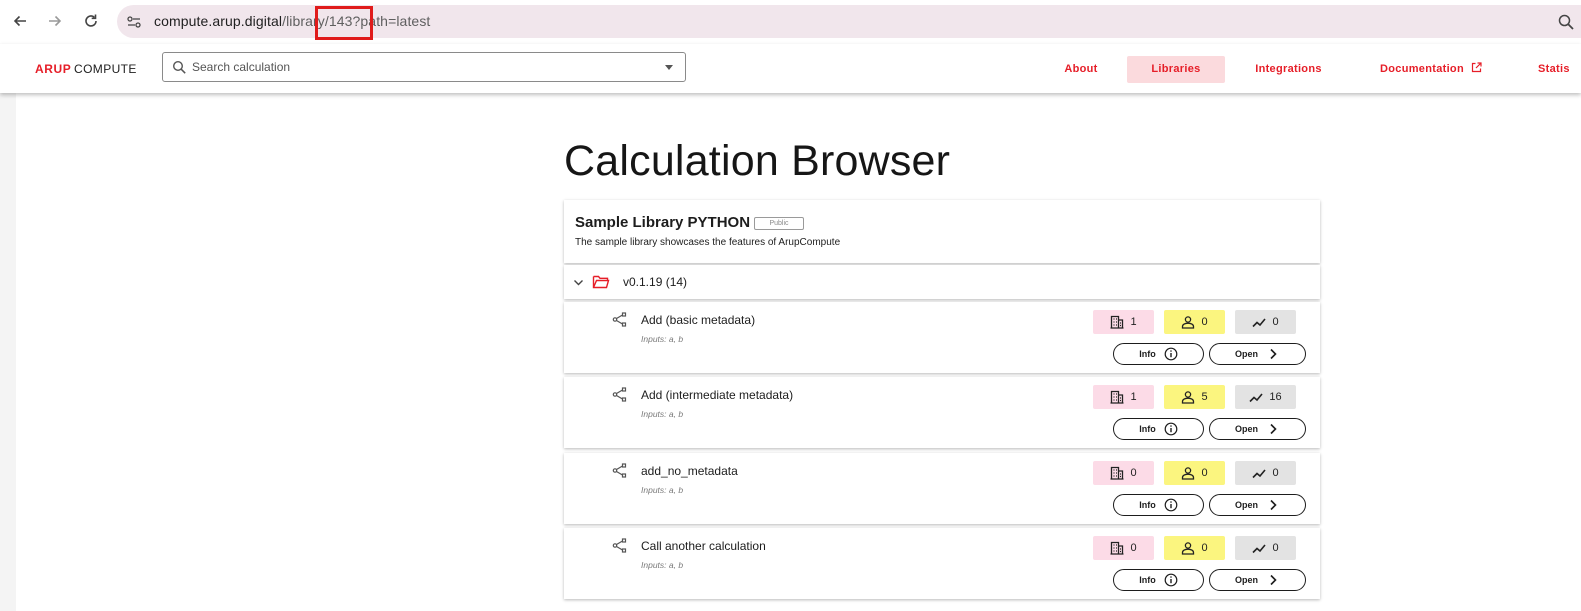 This screenshot has height=611, width=1581. What do you see at coordinates (1476, 67) in the screenshot?
I see `external-link-icon` at bounding box center [1476, 67].